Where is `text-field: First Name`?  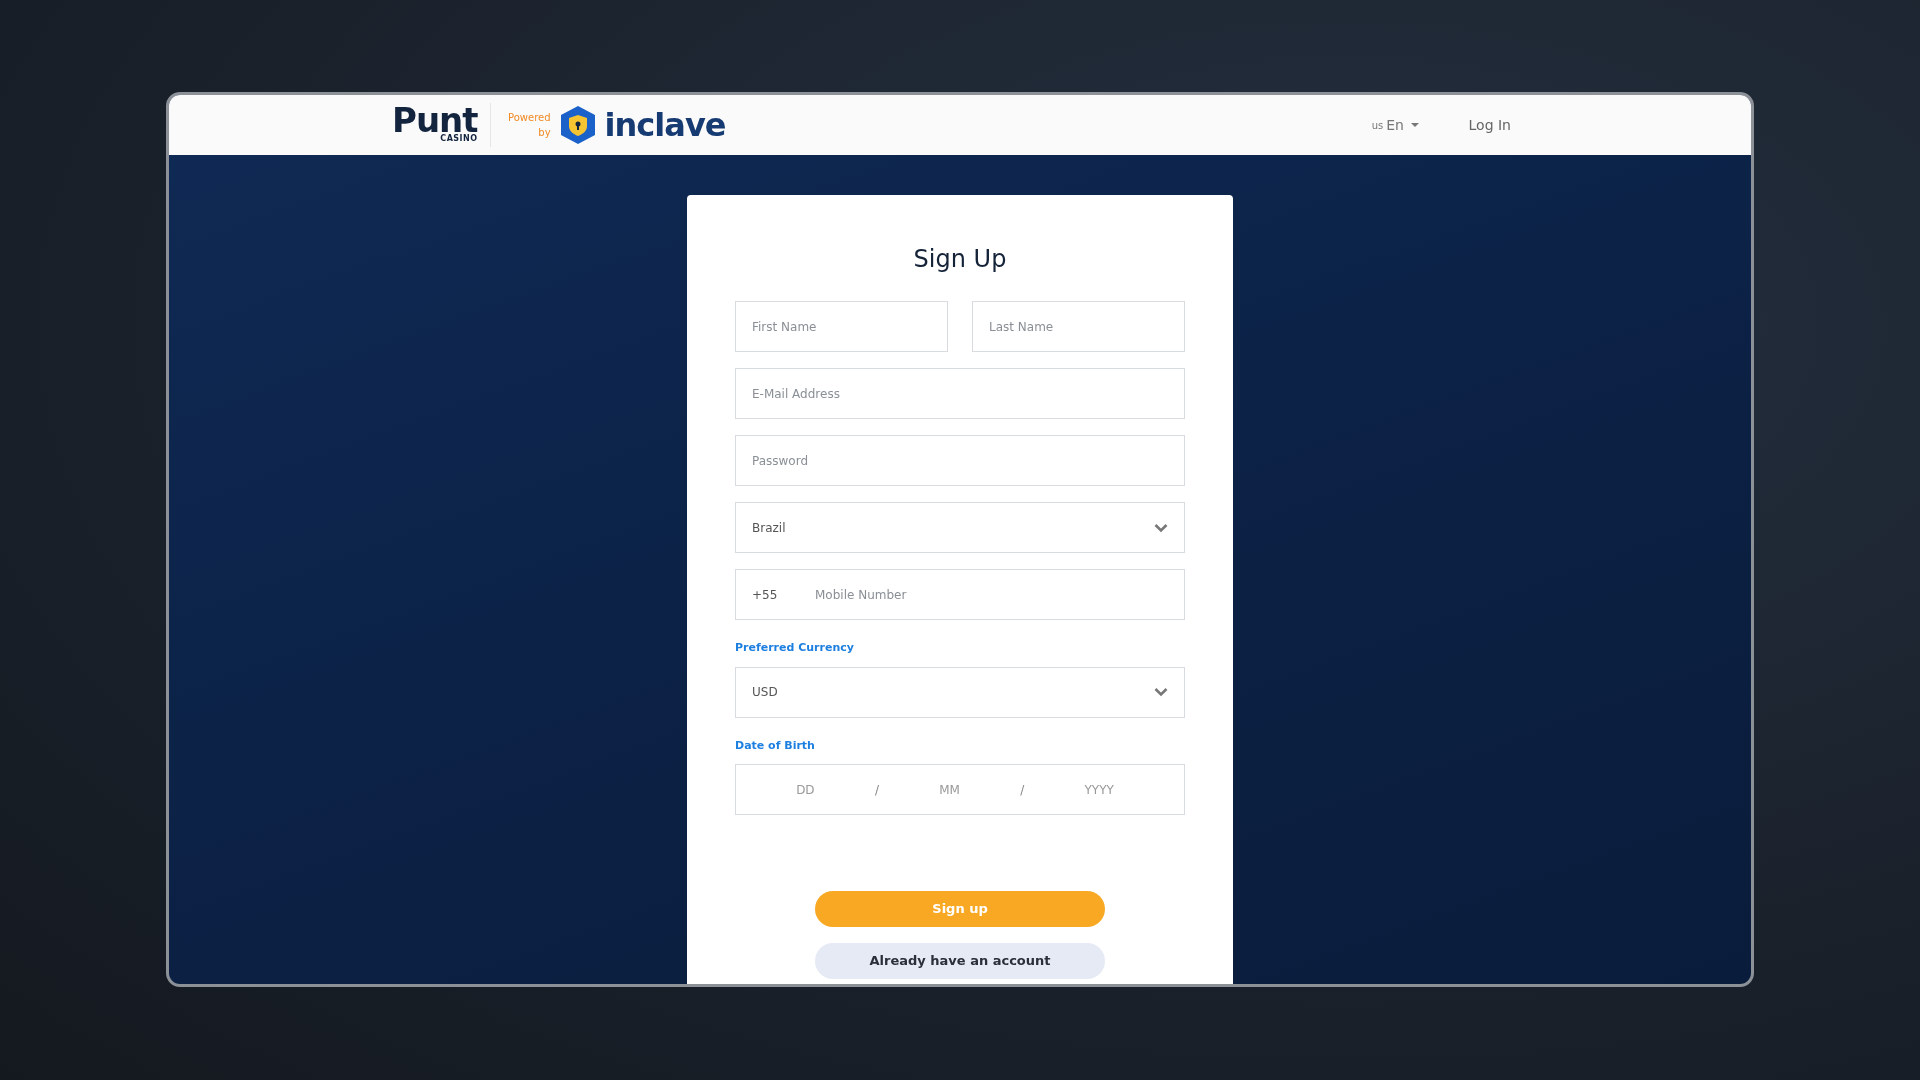 text-field: First Name is located at coordinates (841, 326).